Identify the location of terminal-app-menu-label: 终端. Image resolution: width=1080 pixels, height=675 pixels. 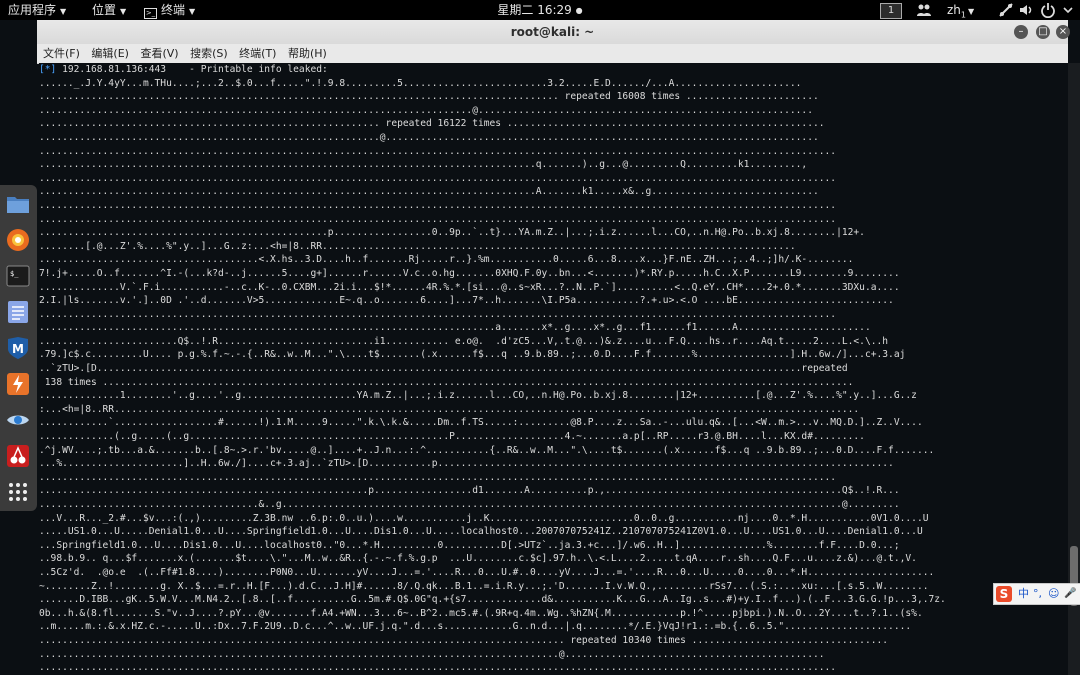
(173, 10).